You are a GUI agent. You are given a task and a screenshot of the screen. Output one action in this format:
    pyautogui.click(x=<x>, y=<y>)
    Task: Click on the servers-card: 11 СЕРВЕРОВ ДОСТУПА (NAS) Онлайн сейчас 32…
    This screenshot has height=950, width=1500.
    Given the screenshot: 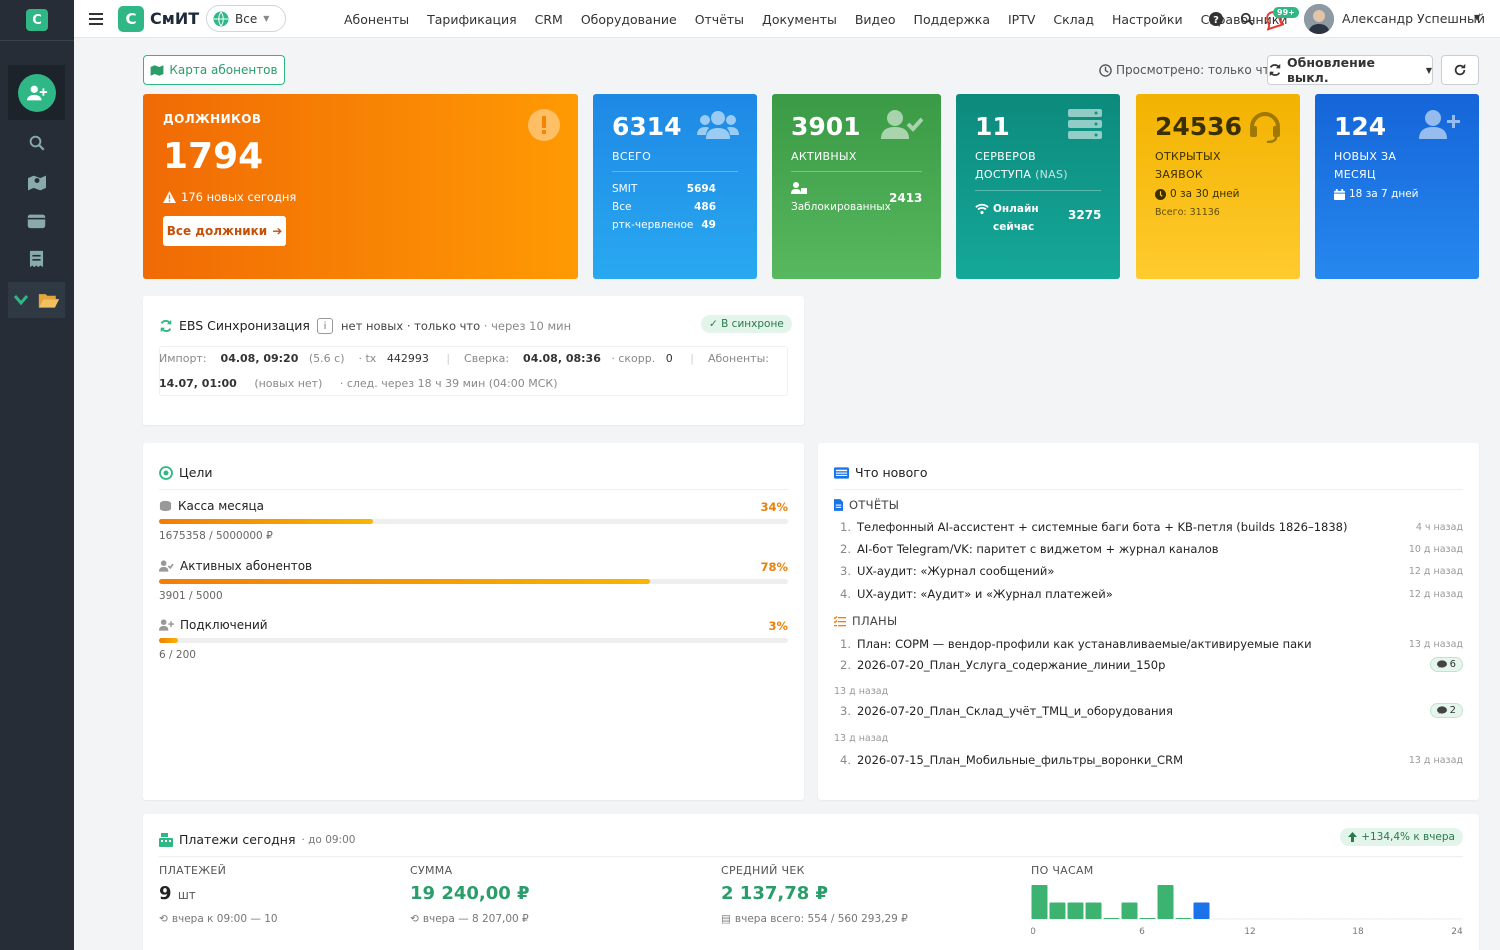 What is the action you would take?
    pyautogui.click(x=1038, y=186)
    